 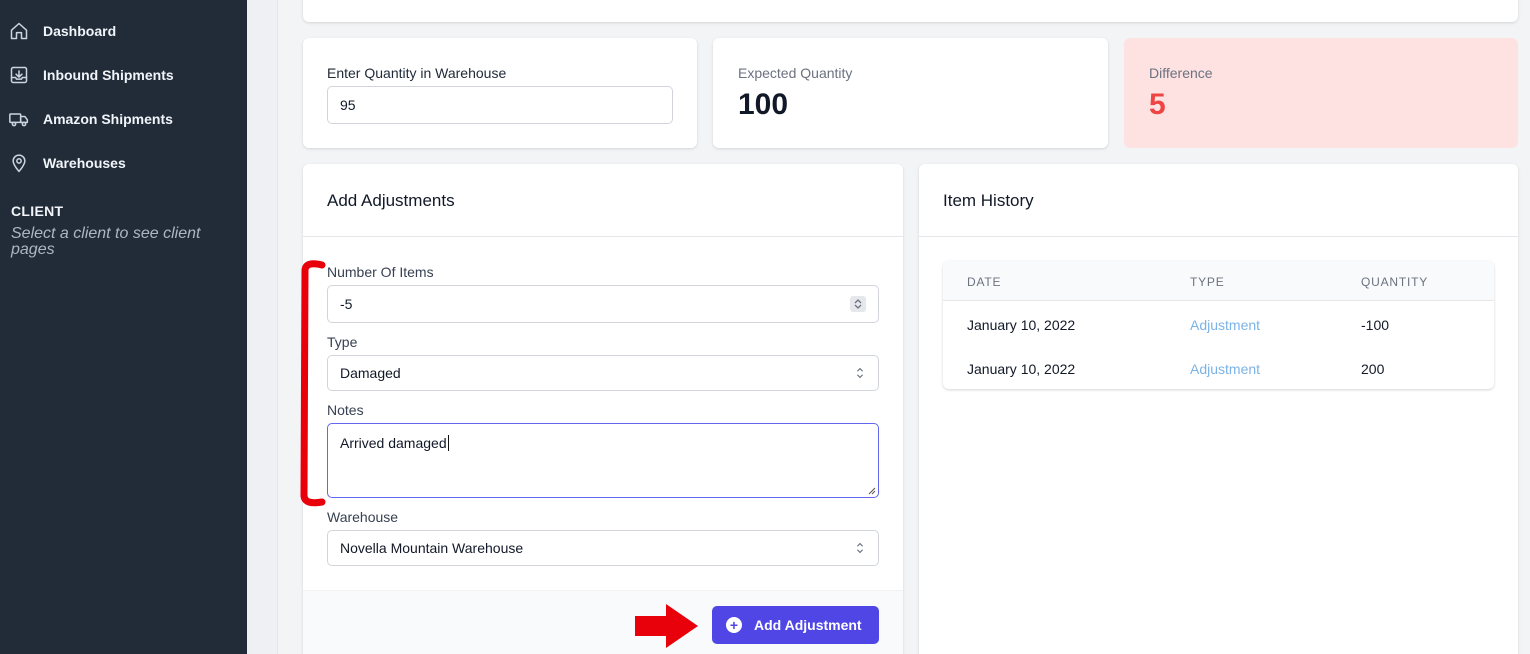 I want to click on top-card, so click(x=910, y=11).